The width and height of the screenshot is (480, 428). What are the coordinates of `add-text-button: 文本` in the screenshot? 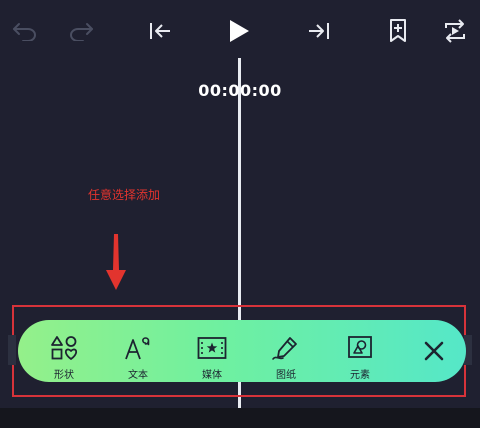 It's located at (138, 358).